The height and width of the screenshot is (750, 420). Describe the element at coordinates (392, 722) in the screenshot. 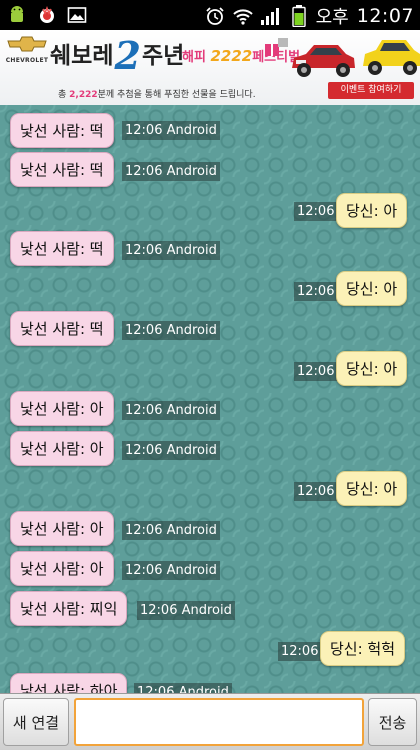

I see `send-button: 전송` at that location.